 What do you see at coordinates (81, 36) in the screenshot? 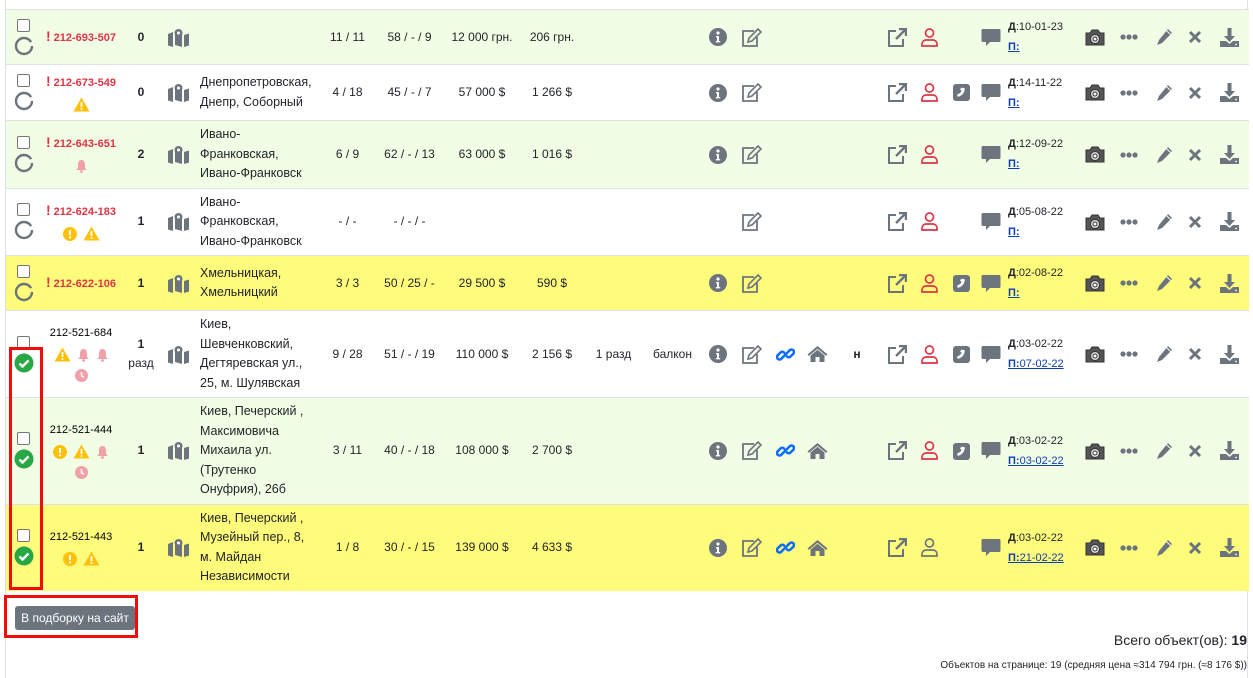
I see `object-id: ! 212-693-507` at bounding box center [81, 36].